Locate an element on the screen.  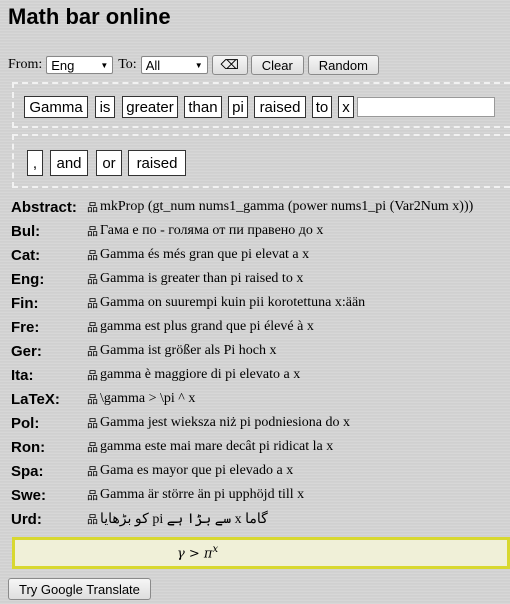
page-title: Math bar online is located at coordinates (89, 16).